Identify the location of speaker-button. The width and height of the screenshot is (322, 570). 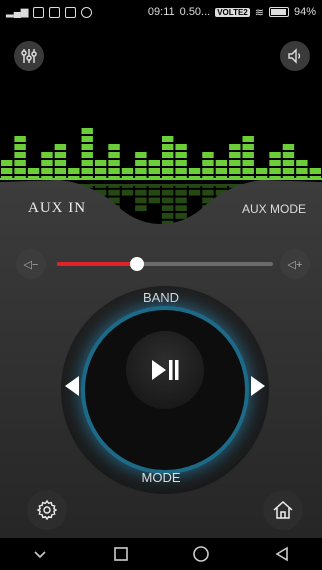
(295, 56).